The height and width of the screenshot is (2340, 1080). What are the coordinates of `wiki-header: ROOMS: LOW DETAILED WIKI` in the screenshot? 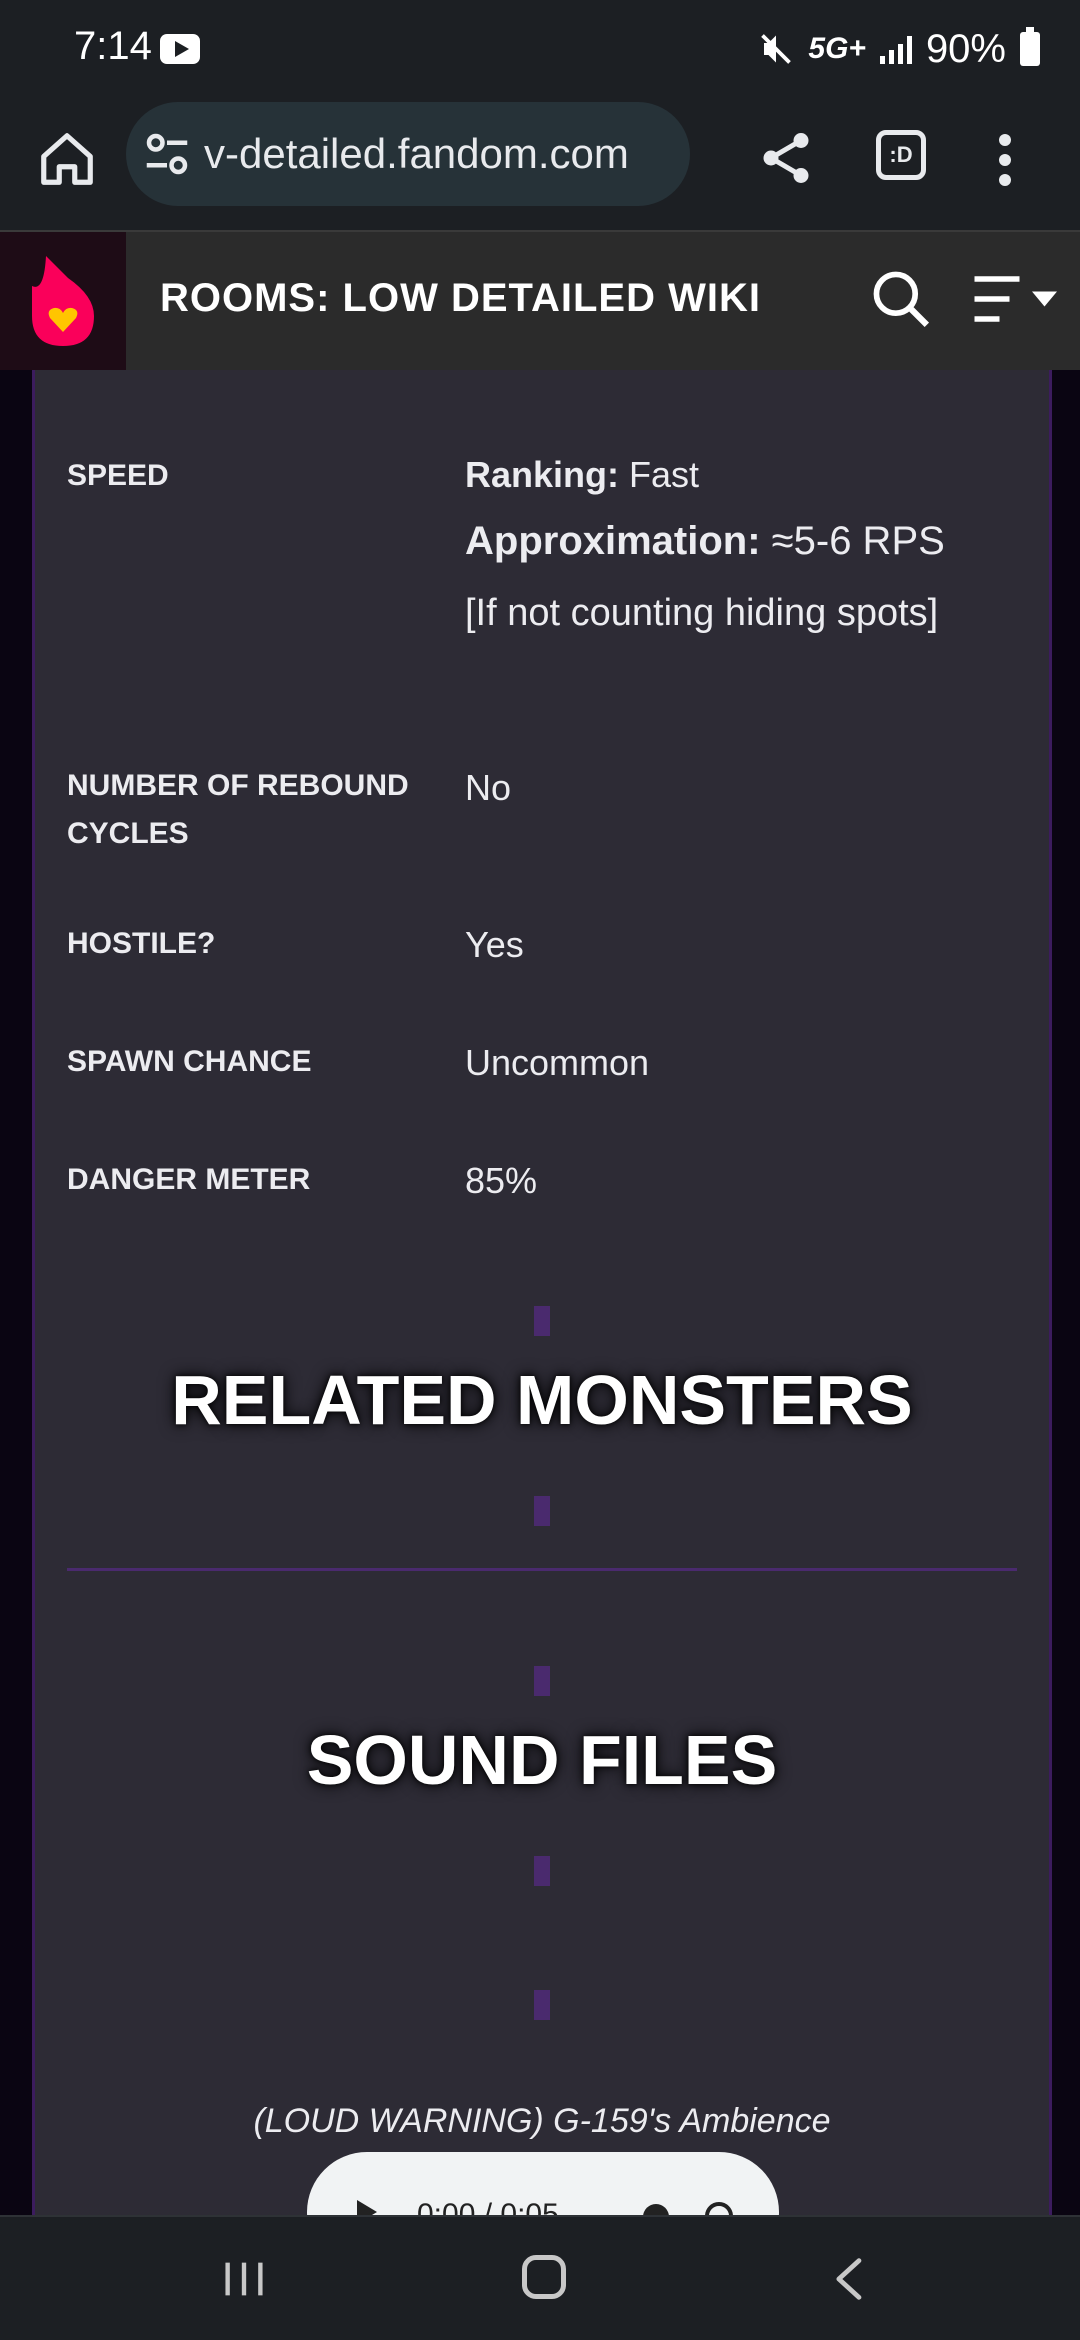 It's located at (540, 300).